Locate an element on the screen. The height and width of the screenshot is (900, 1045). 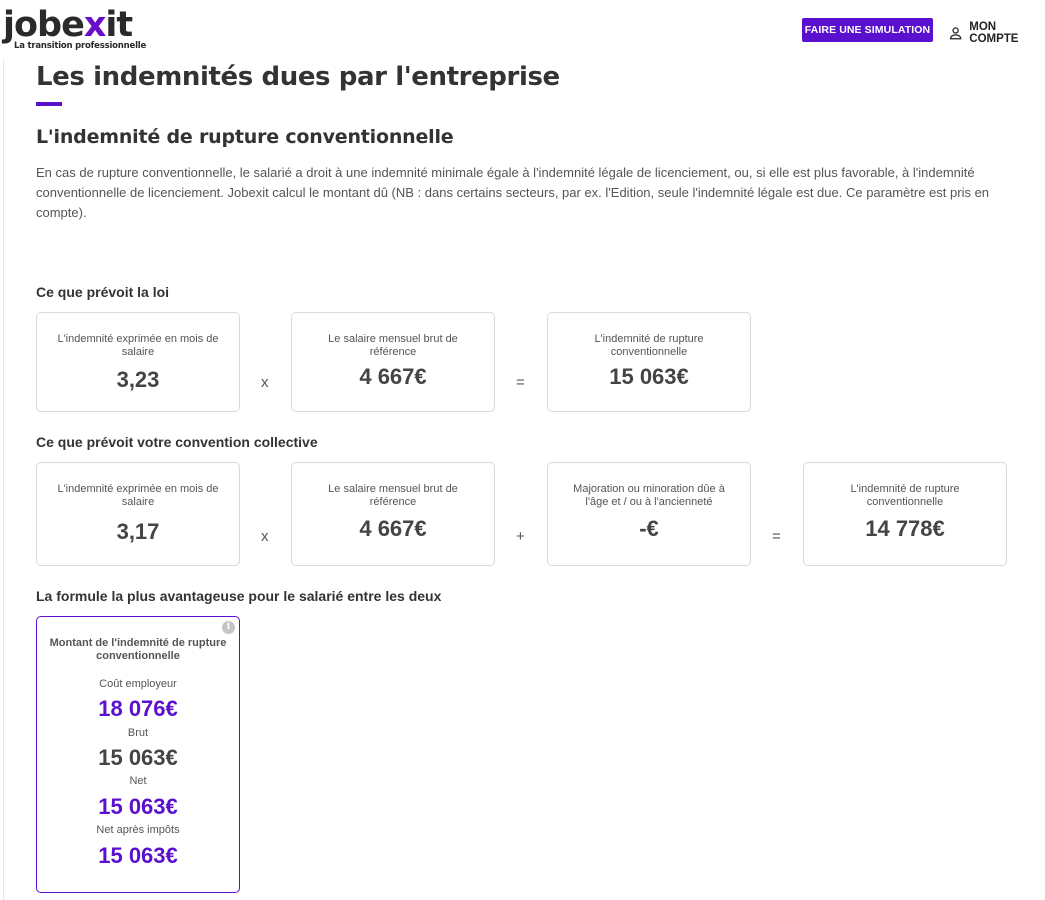
convention-months-value: 3,17 is located at coordinates (138, 531).